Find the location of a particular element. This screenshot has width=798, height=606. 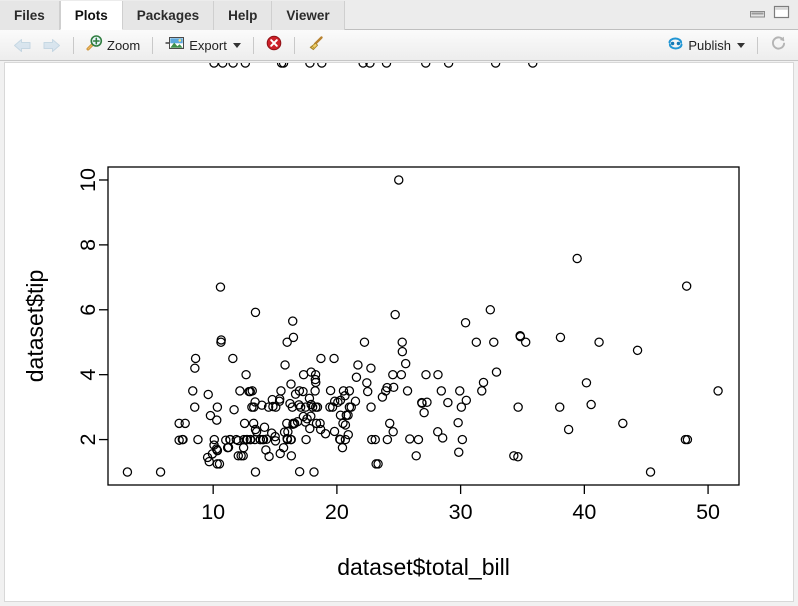

zoom-button: Zoom is located at coordinates (113, 46).